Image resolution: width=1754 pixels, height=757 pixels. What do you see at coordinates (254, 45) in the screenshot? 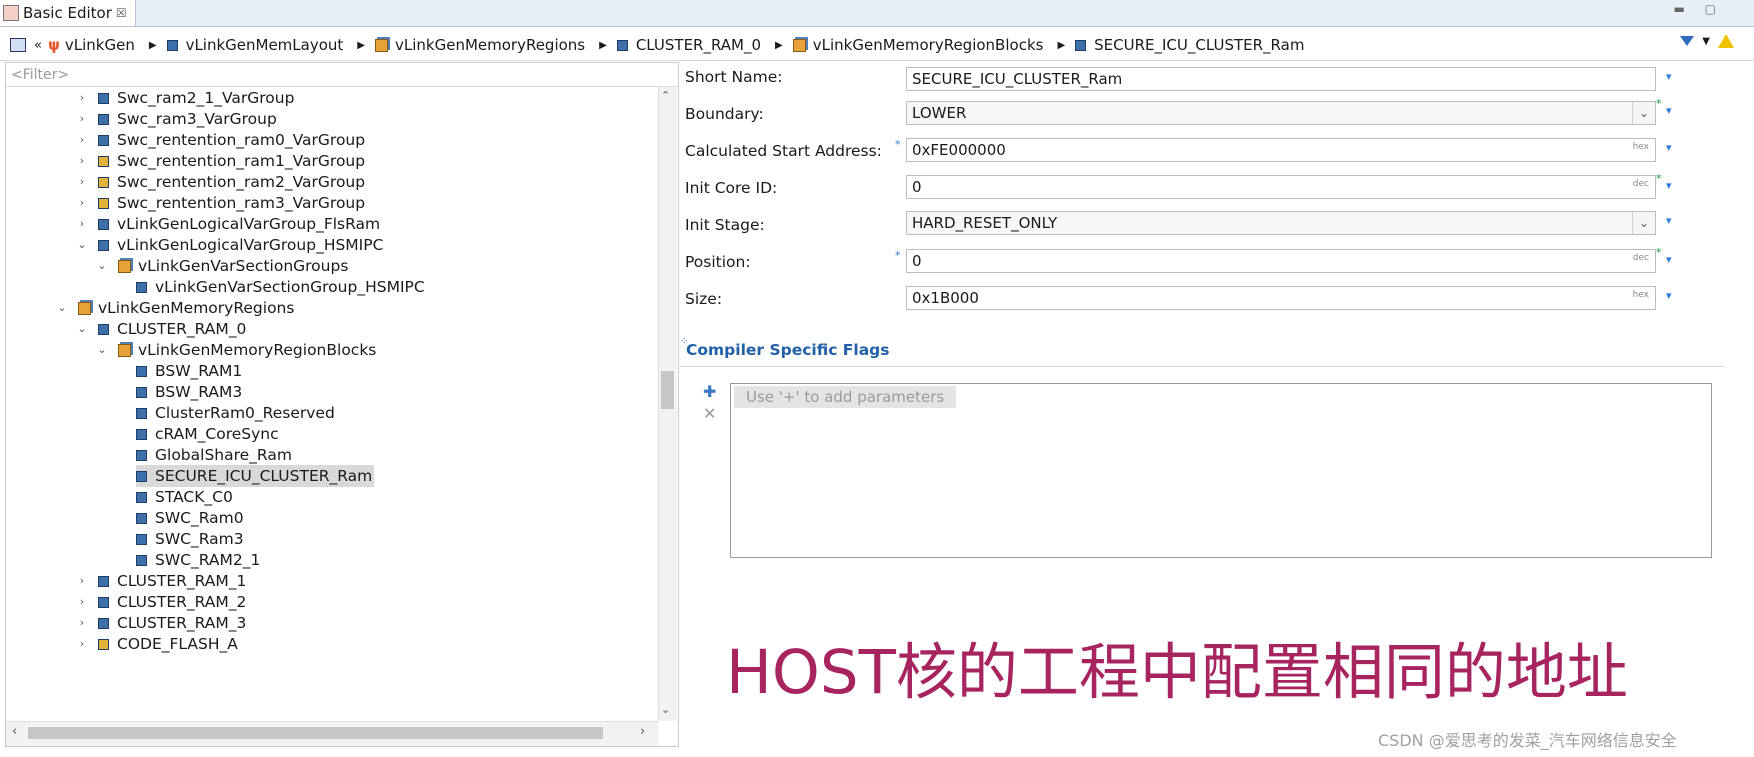
I see `breadcrumb-item-memlayout: vLinkGenMemLayout` at bounding box center [254, 45].